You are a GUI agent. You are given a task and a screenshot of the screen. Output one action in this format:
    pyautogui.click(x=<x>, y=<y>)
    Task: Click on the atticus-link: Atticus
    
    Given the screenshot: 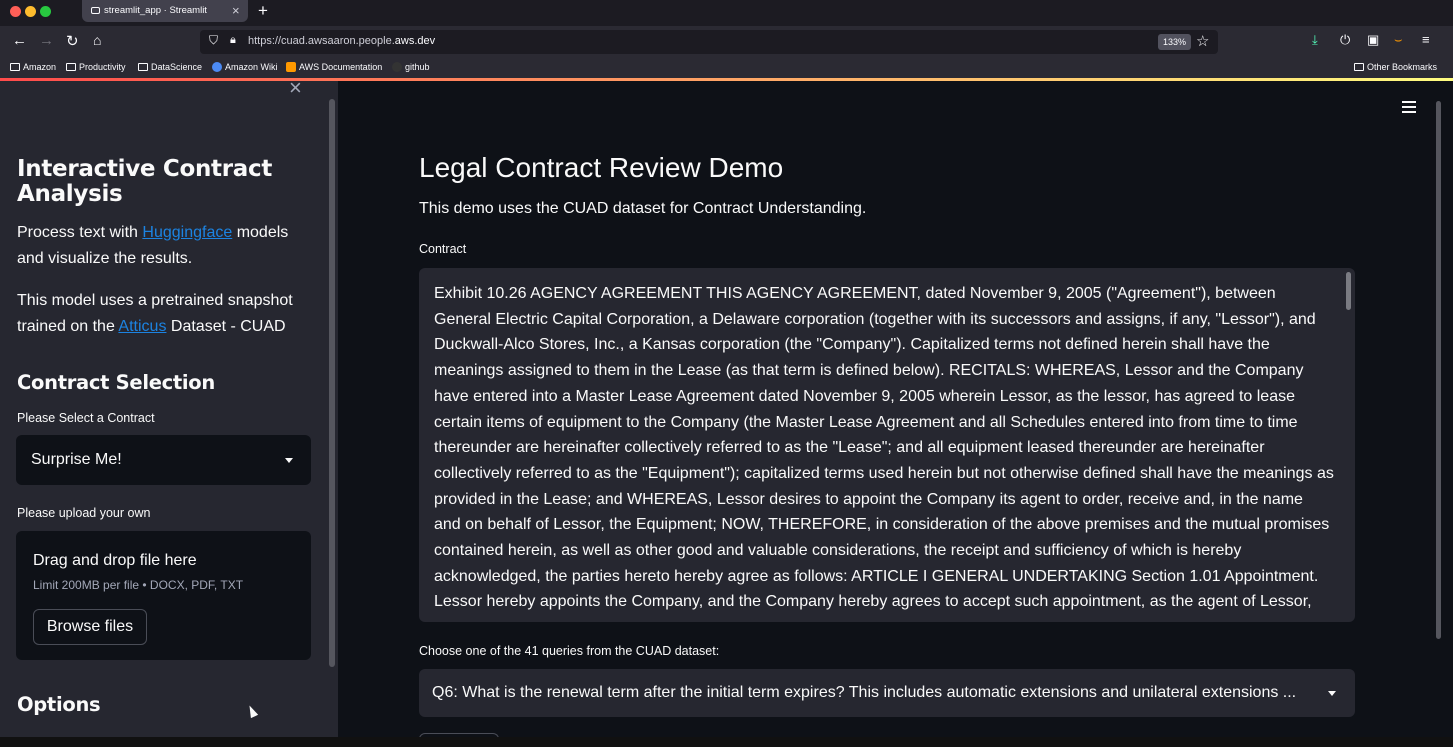 What is the action you would take?
    pyautogui.click(x=142, y=326)
    